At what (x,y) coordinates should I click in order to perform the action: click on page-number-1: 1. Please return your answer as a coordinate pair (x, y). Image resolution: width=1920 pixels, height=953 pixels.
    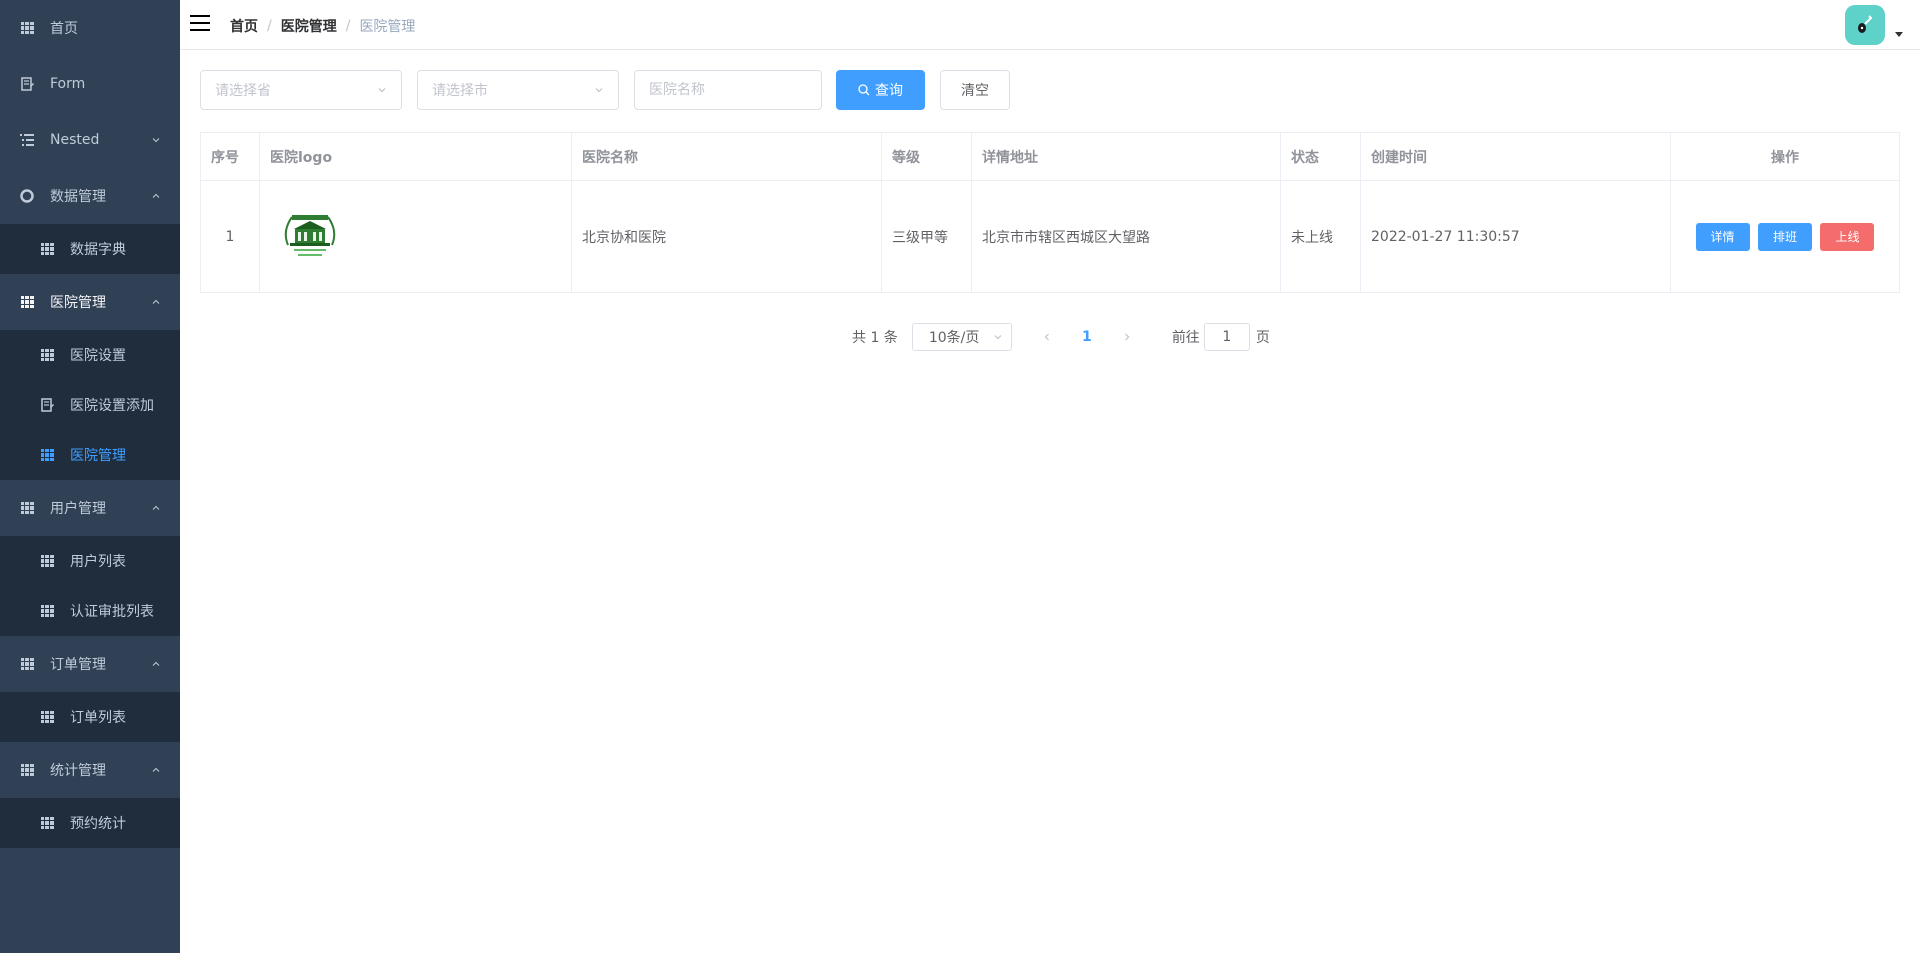
    Looking at the image, I should click on (1087, 337).